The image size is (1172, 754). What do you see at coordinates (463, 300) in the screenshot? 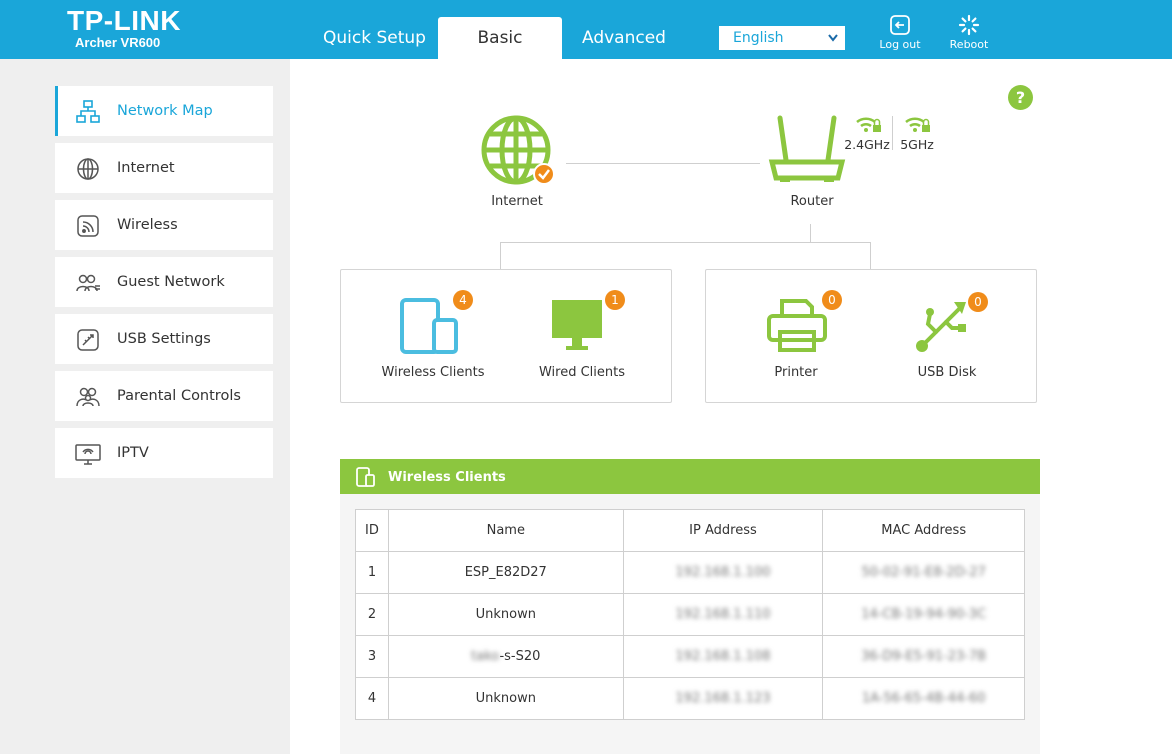
I see `wireless-clients-count: 4` at bounding box center [463, 300].